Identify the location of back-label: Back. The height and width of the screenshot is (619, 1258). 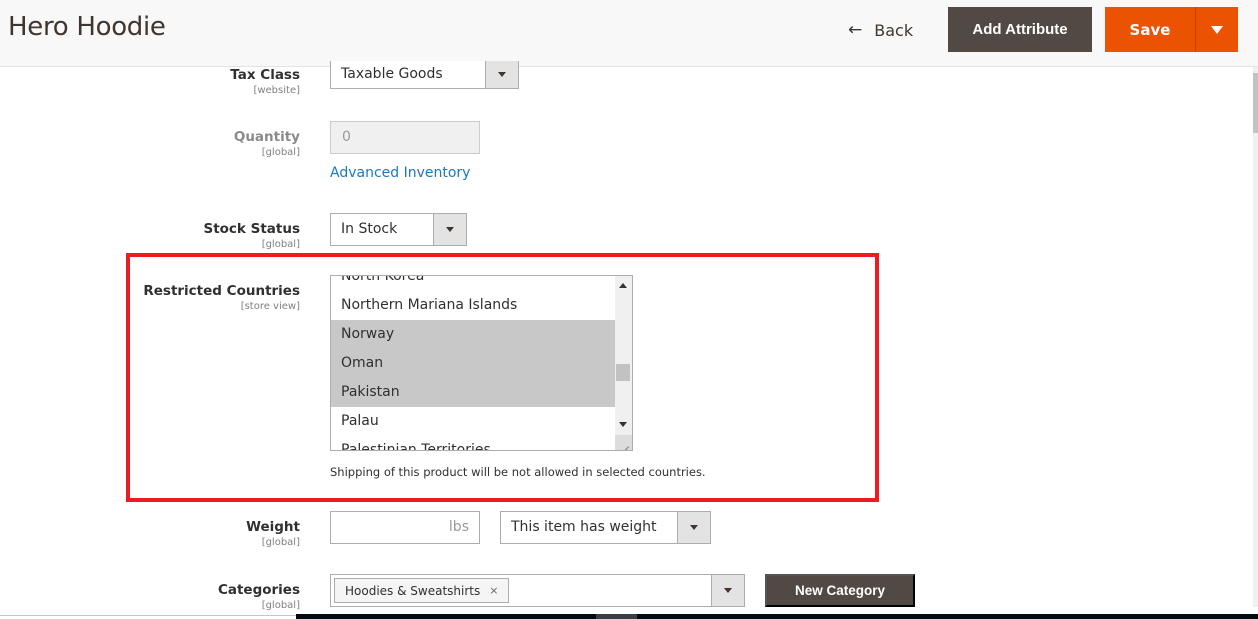
(894, 30).